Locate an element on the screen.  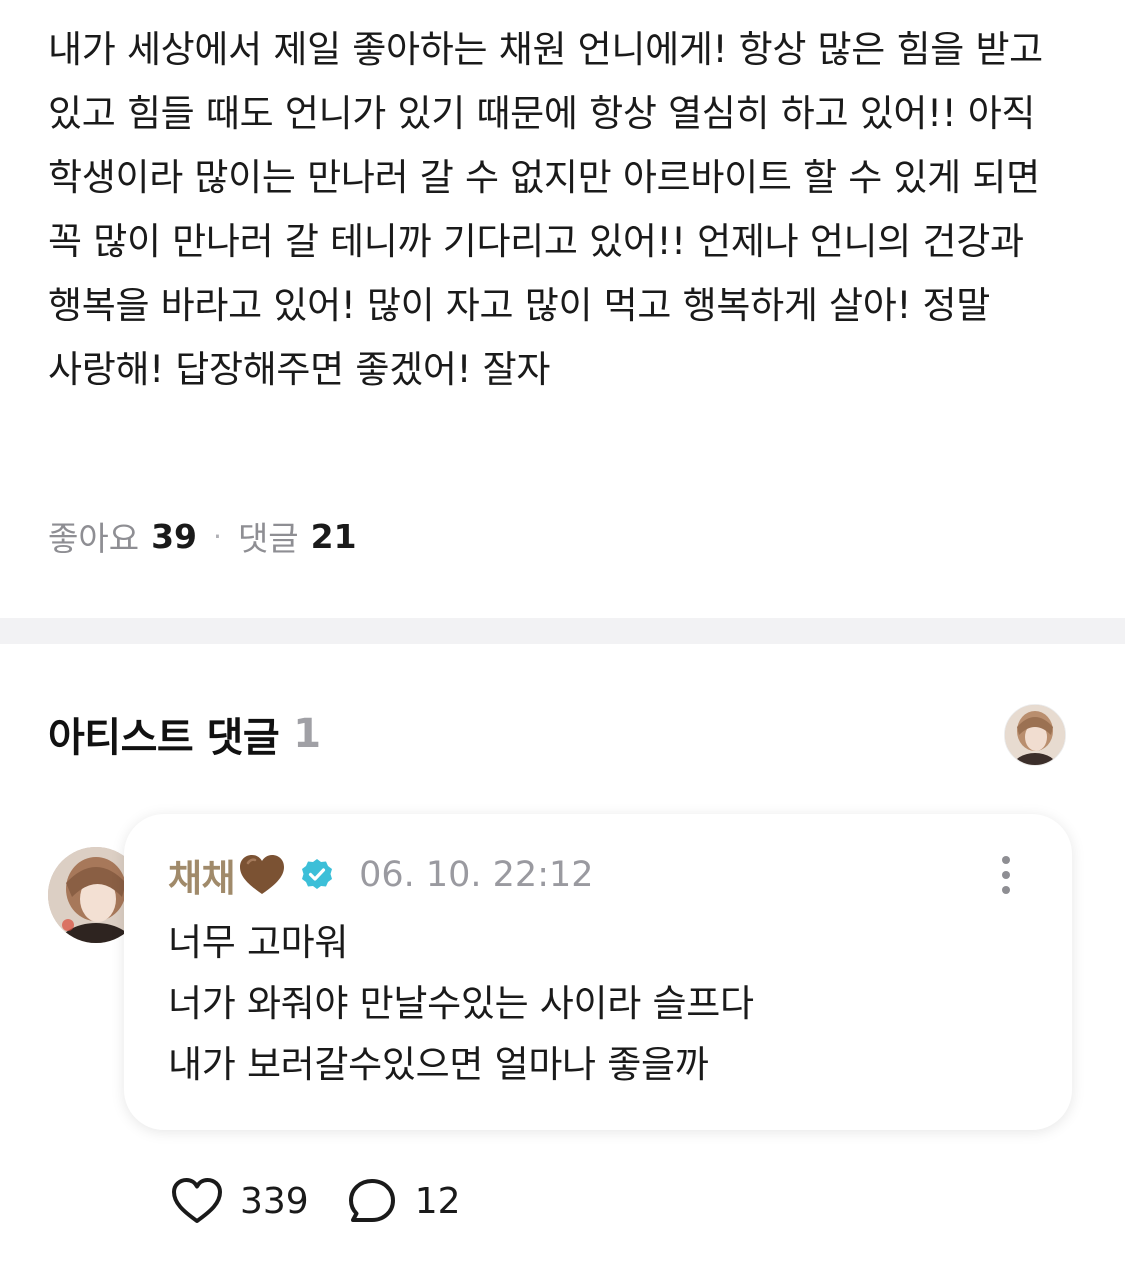
speech-bubble-icon is located at coordinates (372, 1201).